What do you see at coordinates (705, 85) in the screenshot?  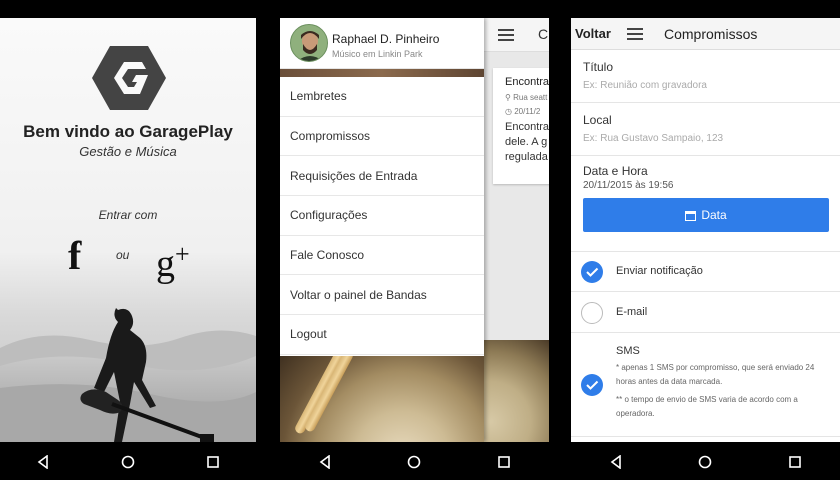 I see `titulo-input: Ex: Reunião com gravadora` at bounding box center [705, 85].